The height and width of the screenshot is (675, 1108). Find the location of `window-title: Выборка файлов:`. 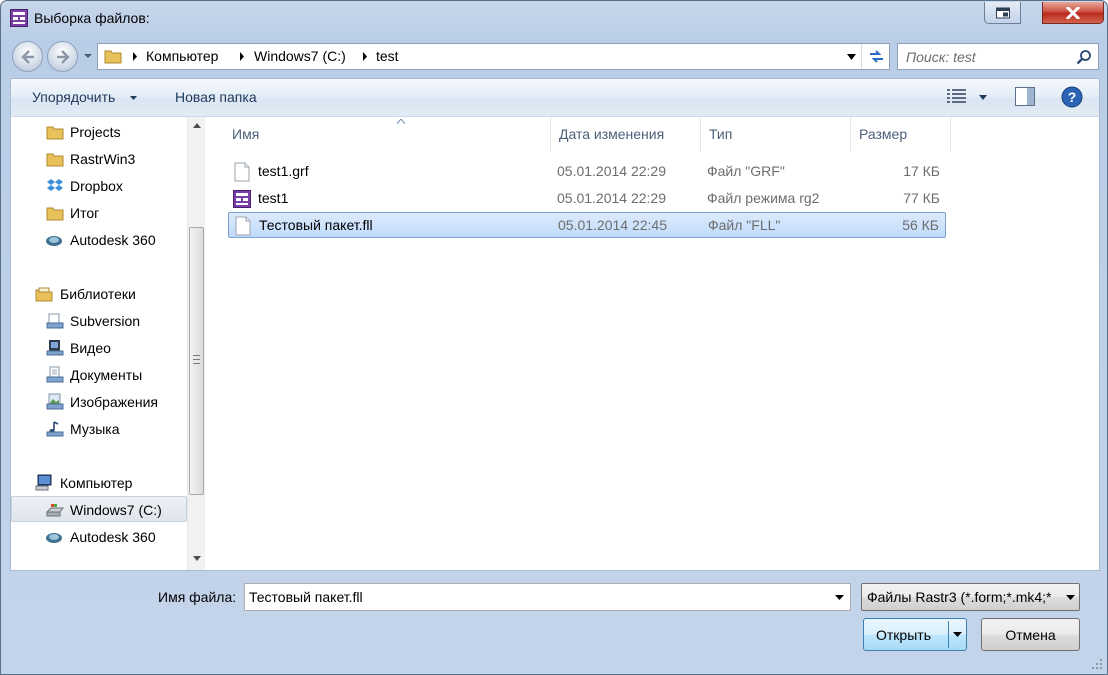

window-title: Выборка файлов: is located at coordinates (92, 18).